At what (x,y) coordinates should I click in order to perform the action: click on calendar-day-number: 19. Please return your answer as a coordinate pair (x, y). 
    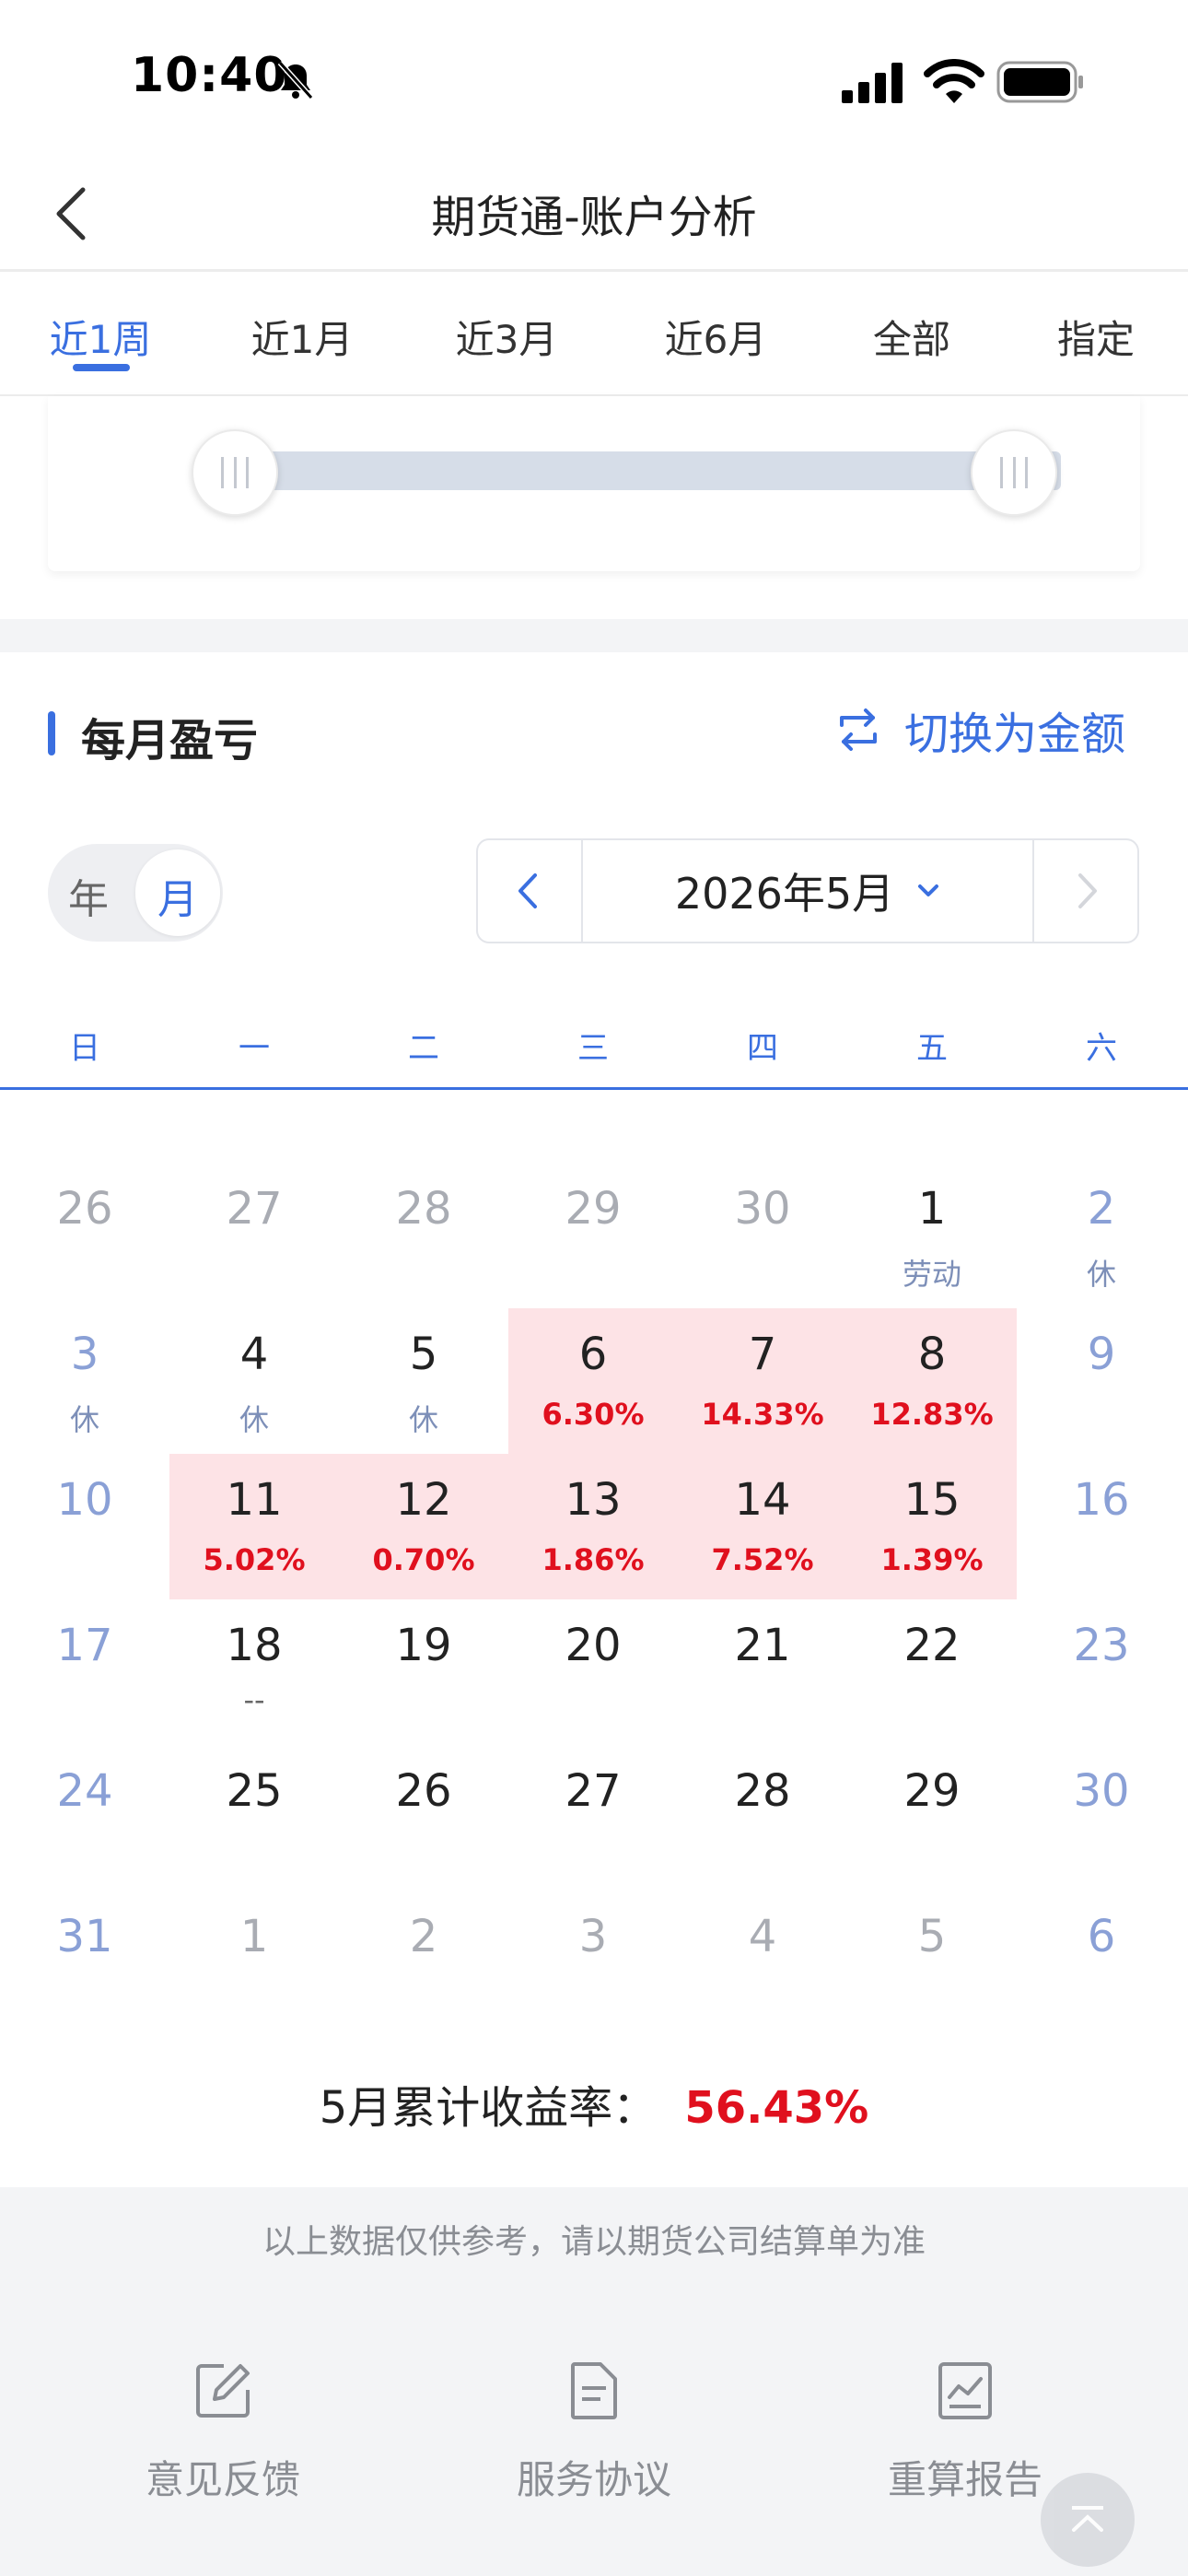
    Looking at the image, I should click on (423, 1645).